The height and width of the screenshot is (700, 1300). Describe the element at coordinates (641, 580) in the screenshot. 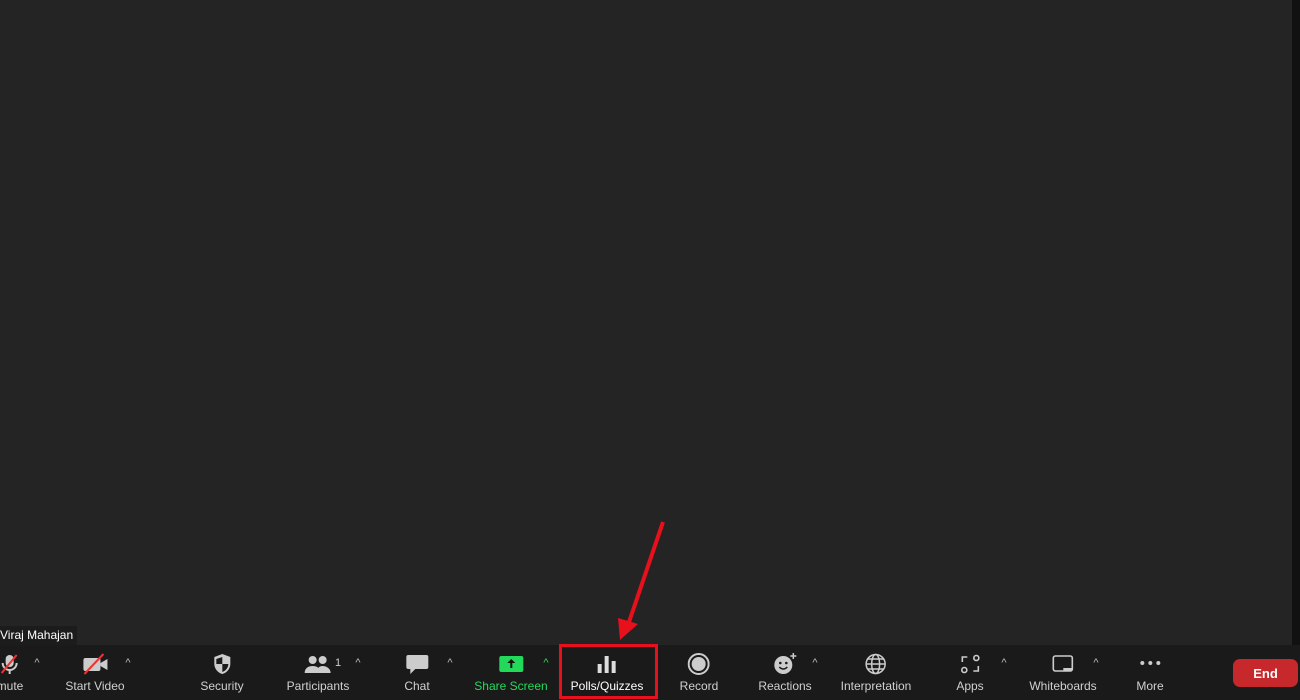

I see `annotation-arrow` at that location.